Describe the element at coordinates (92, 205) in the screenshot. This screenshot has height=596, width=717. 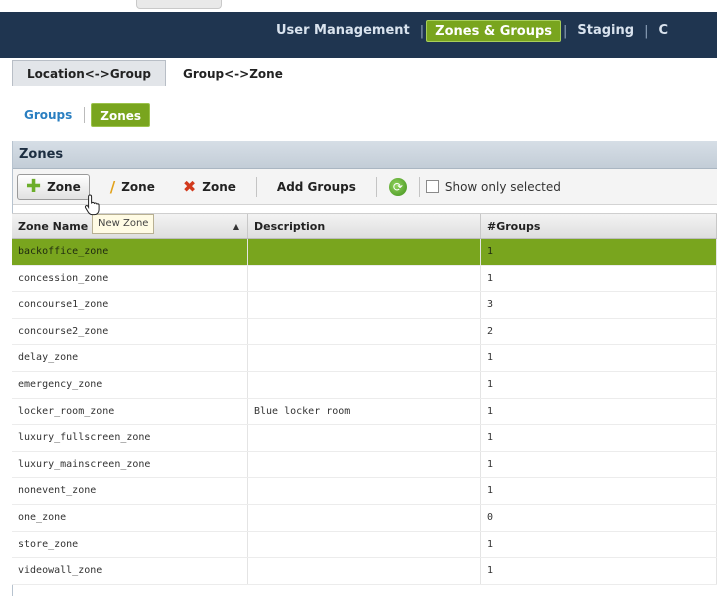
I see `hand-cursor-icon` at that location.